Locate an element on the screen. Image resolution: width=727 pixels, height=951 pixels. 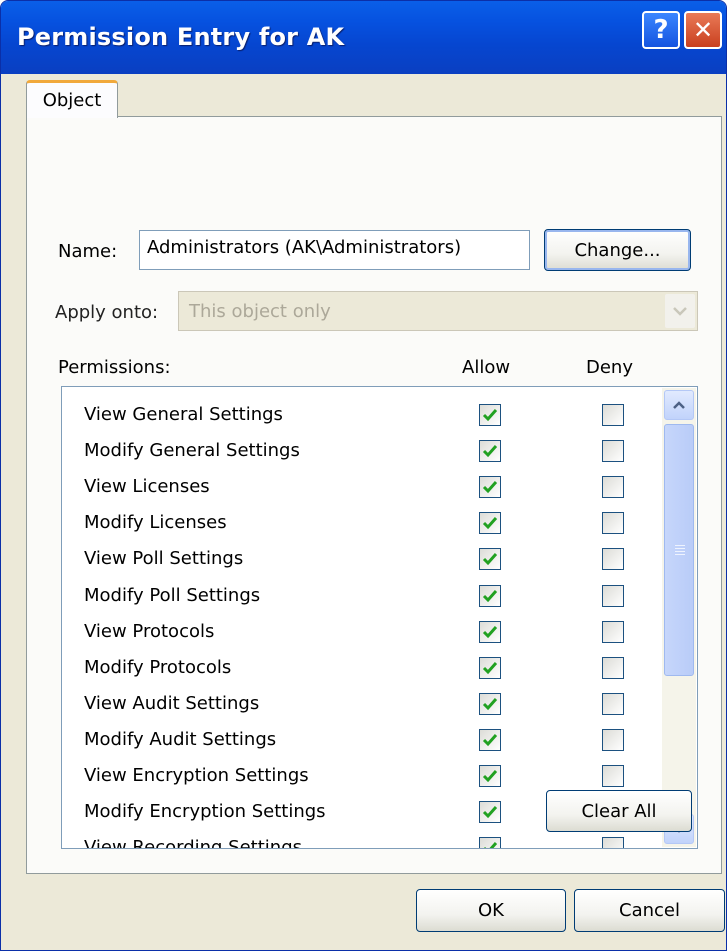
help-button: ? is located at coordinates (661, 30).